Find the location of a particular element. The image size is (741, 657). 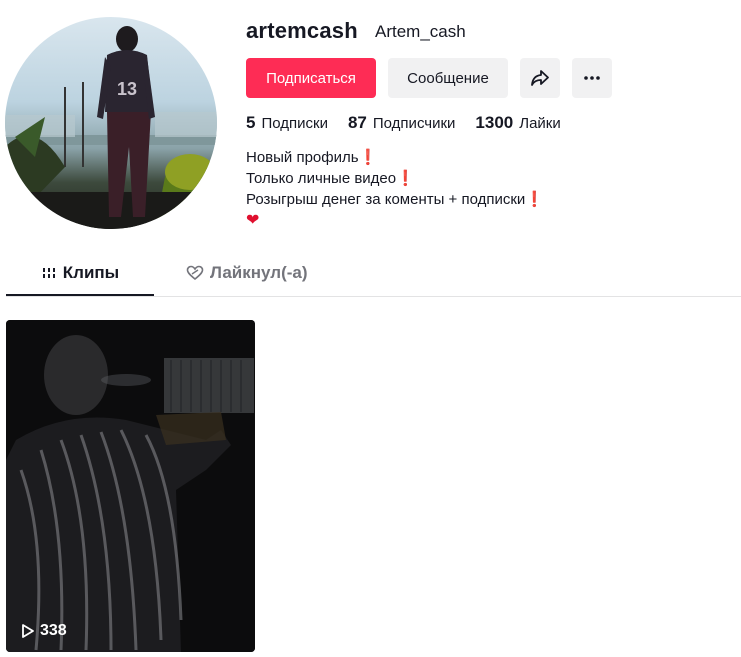

more-dots-icon is located at coordinates (592, 78).